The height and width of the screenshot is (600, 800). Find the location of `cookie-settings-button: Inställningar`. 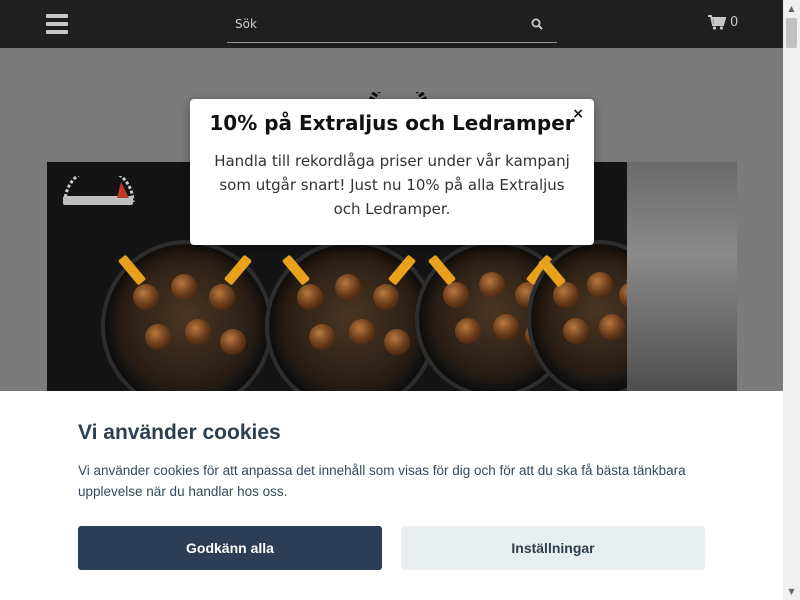

cookie-settings-button: Inställningar is located at coordinates (553, 548).